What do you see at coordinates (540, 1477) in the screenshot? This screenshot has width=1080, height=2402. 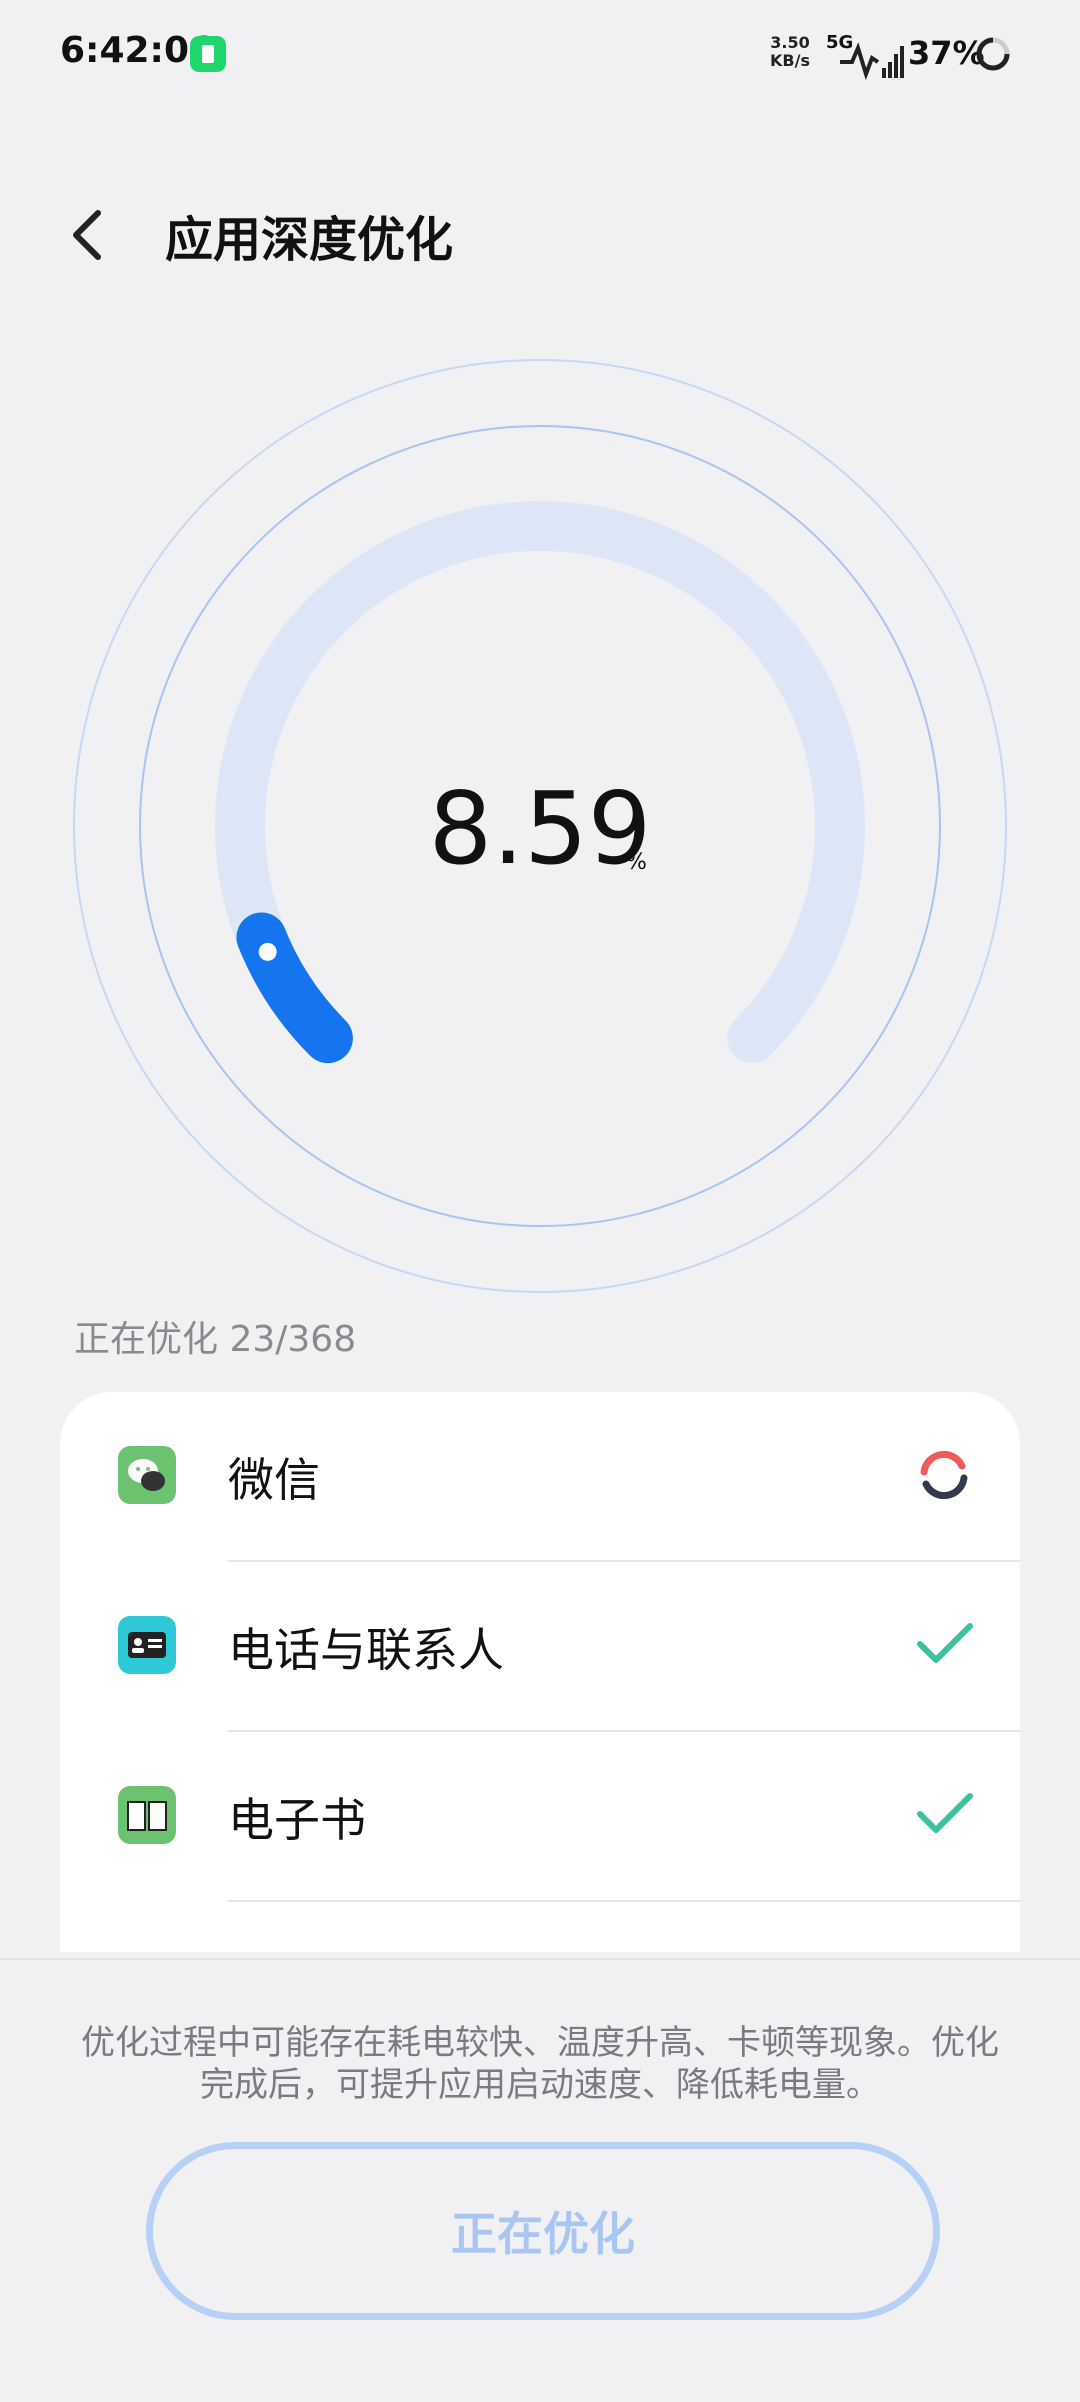 I see `list-item: 微信` at bounding box center [540, 1477].